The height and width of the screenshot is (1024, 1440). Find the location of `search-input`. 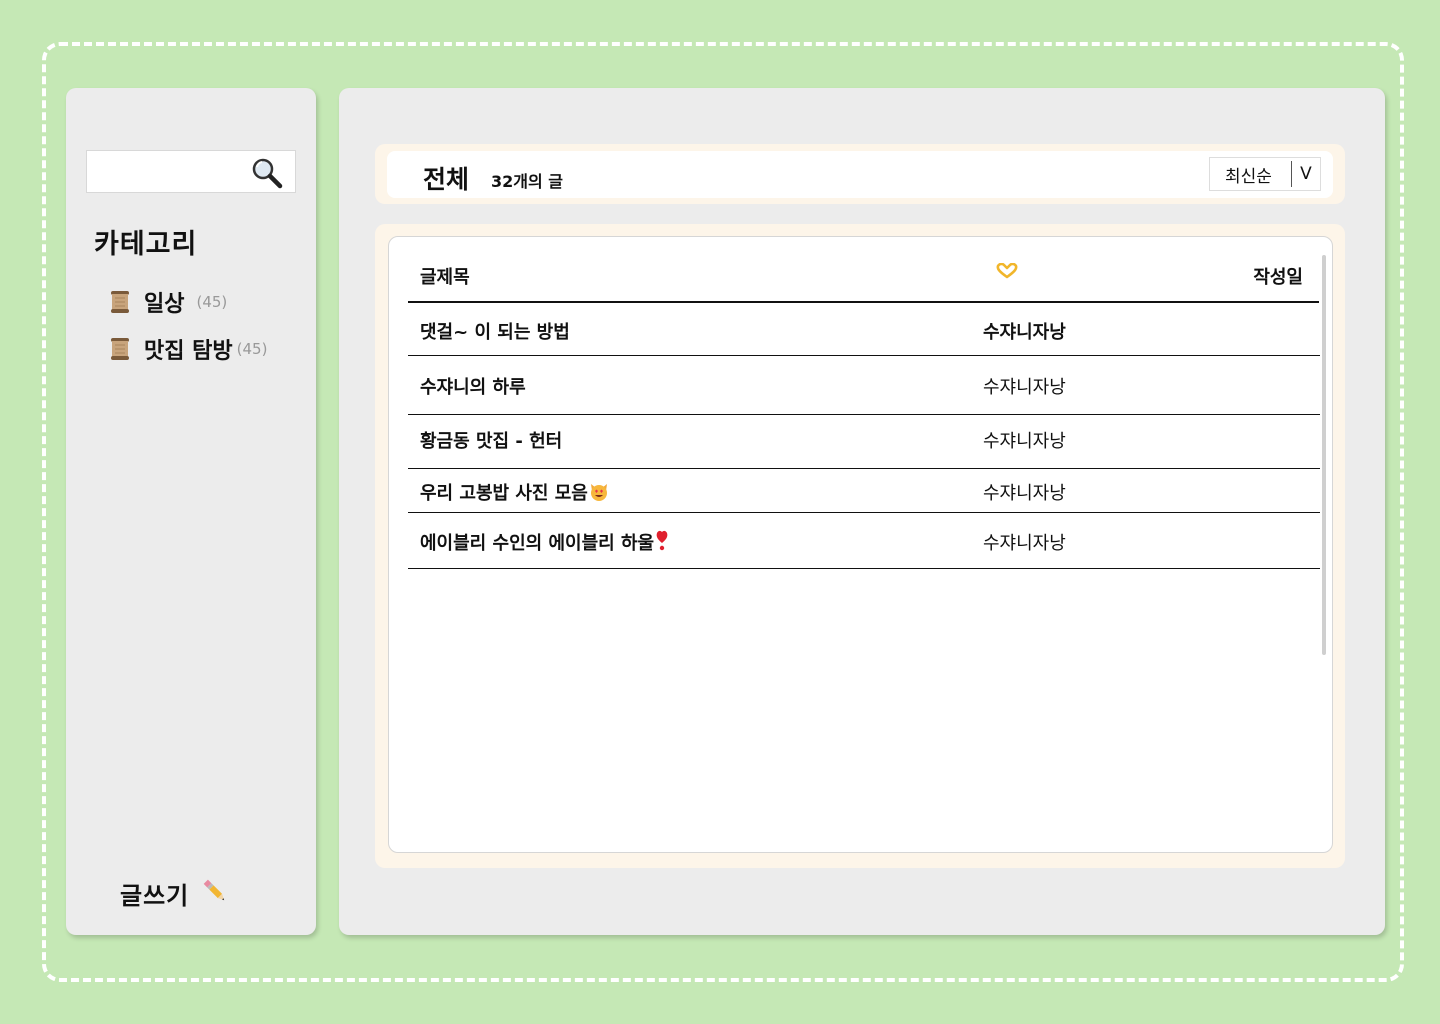

search-input is located at coordinates (170, 171).